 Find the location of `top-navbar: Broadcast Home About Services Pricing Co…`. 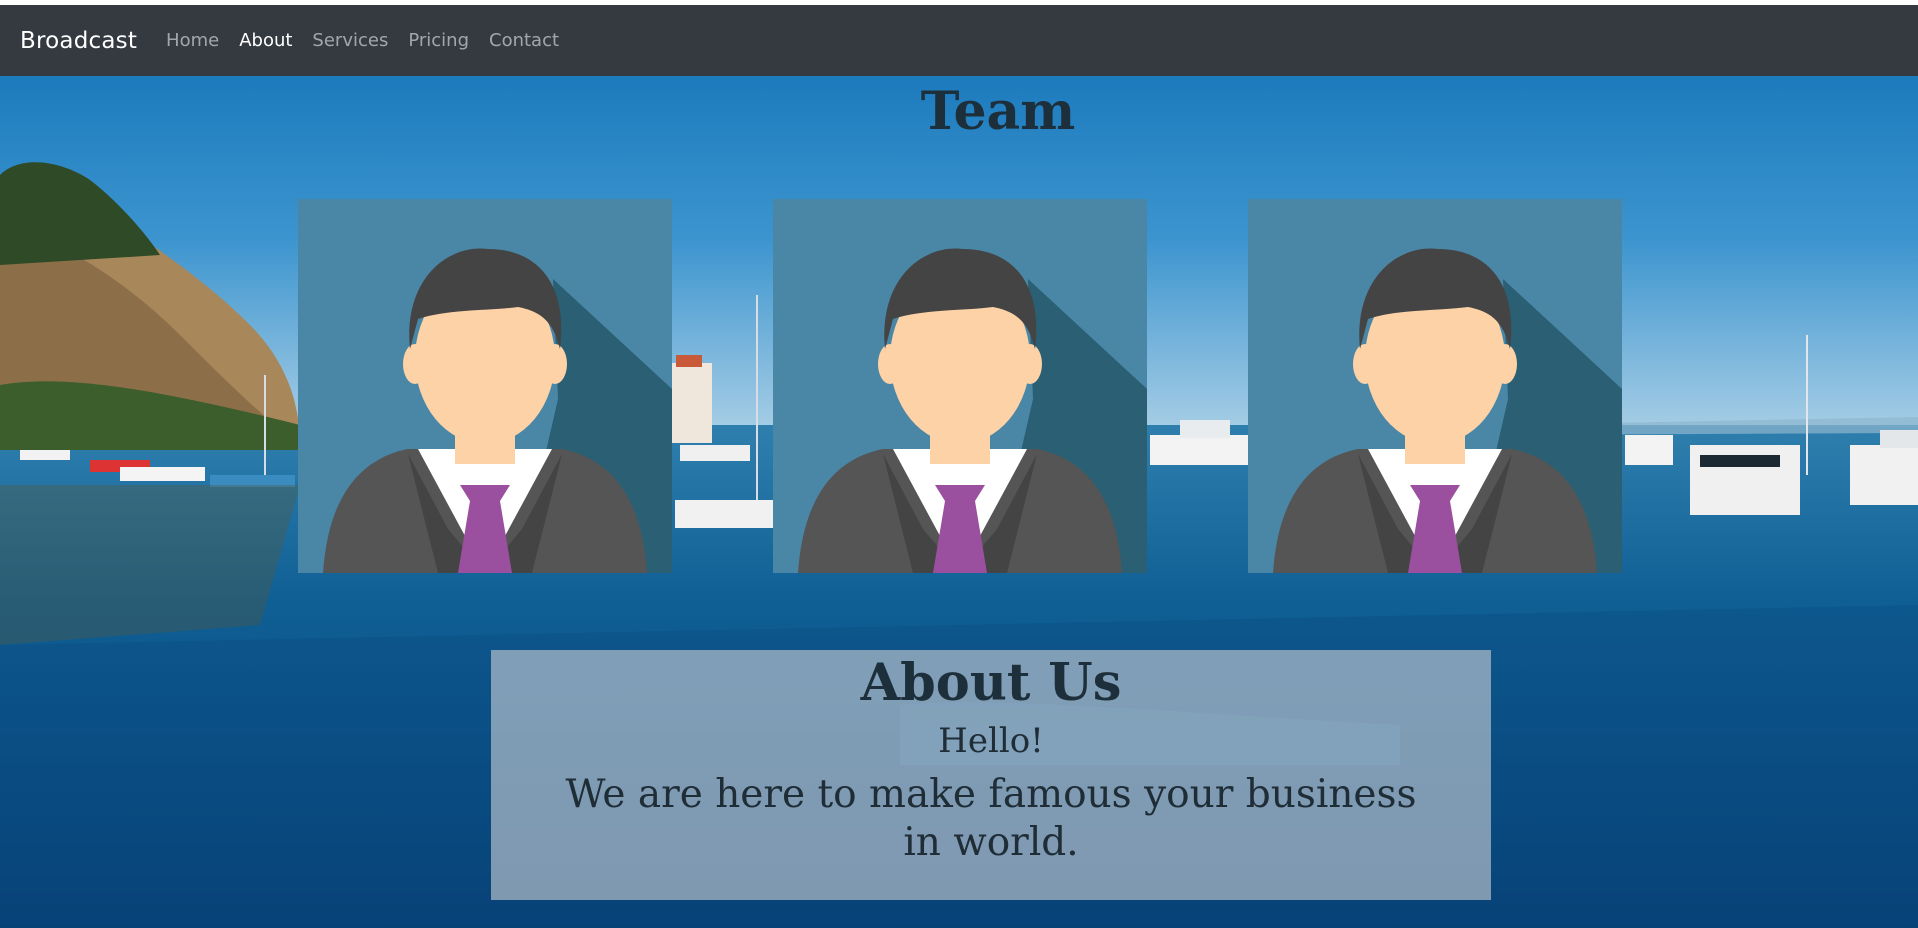

top-navbar: Broadcast Home About Services Pricing Co… is located at coordinates (959, 40).